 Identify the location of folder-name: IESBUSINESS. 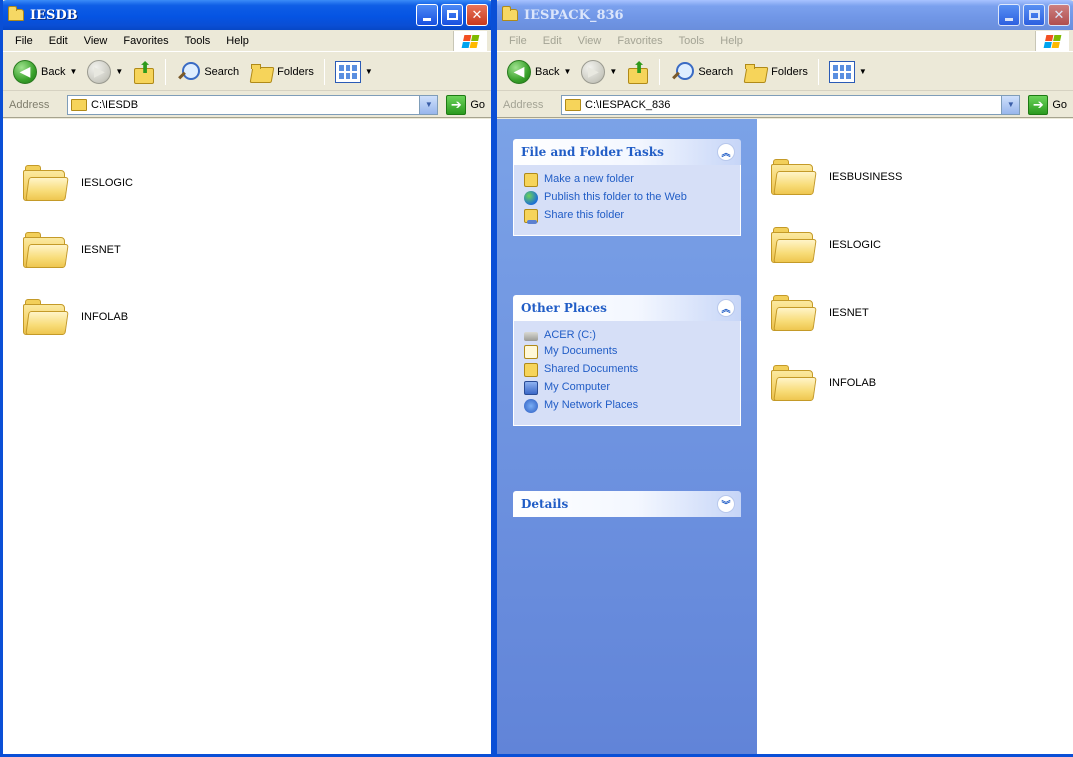
(866, 177).